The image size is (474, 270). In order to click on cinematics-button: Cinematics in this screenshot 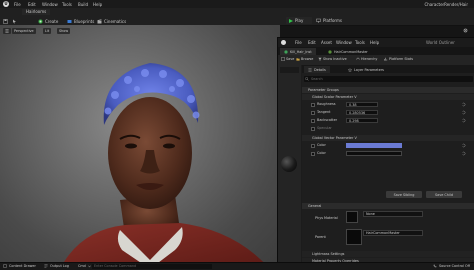, I will do `click(111, 21)`.